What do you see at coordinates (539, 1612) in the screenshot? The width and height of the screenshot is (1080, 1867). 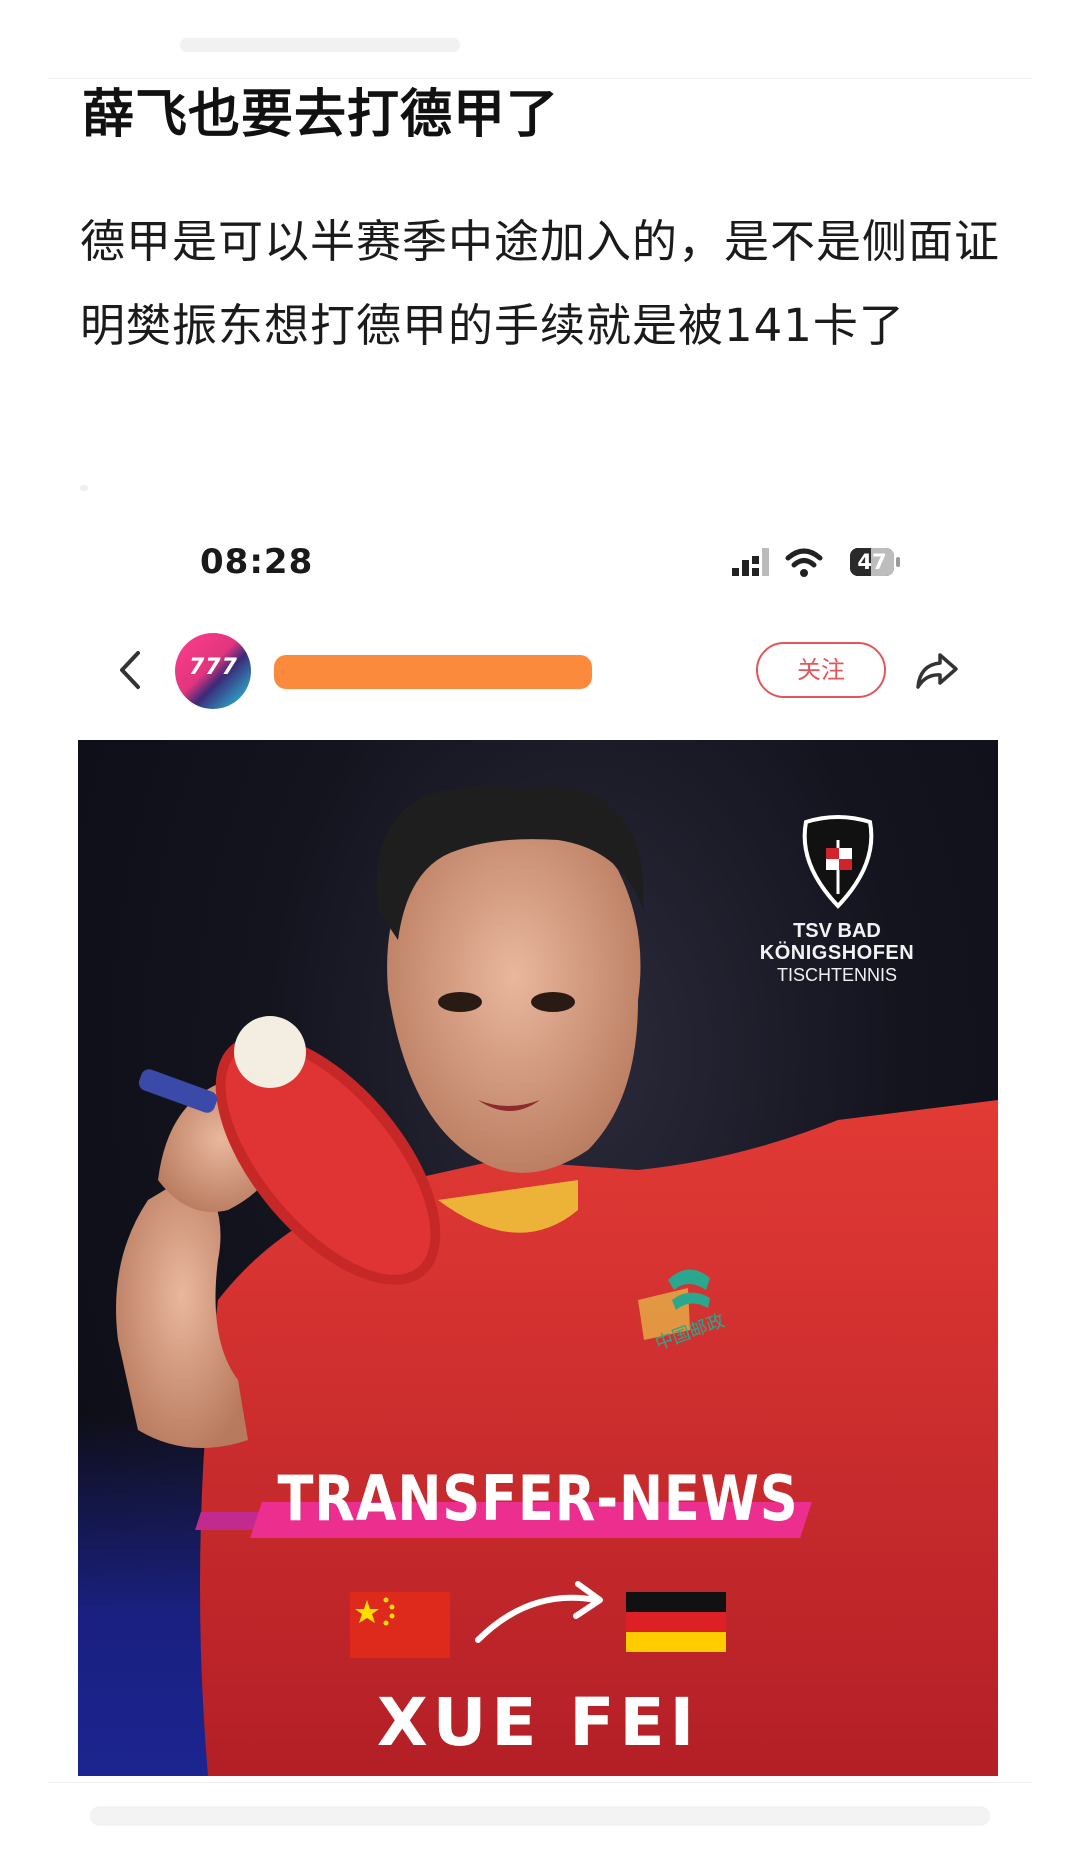 I see `arrow-right-icon` at bounding box center [539, 1612].